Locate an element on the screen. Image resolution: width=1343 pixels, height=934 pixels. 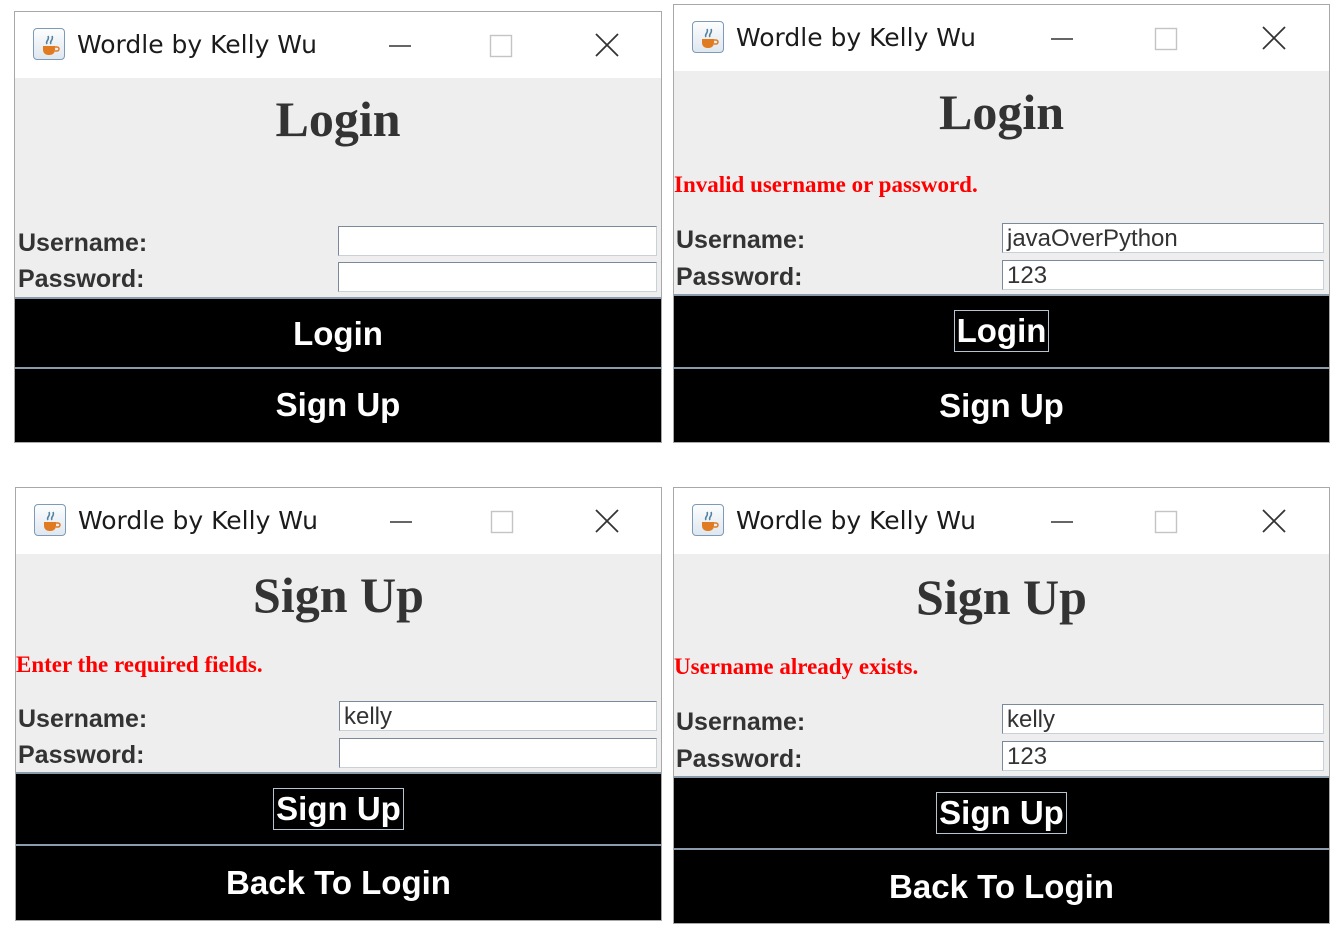
error-message: Username already exists. is located at coordinates (796, 666).